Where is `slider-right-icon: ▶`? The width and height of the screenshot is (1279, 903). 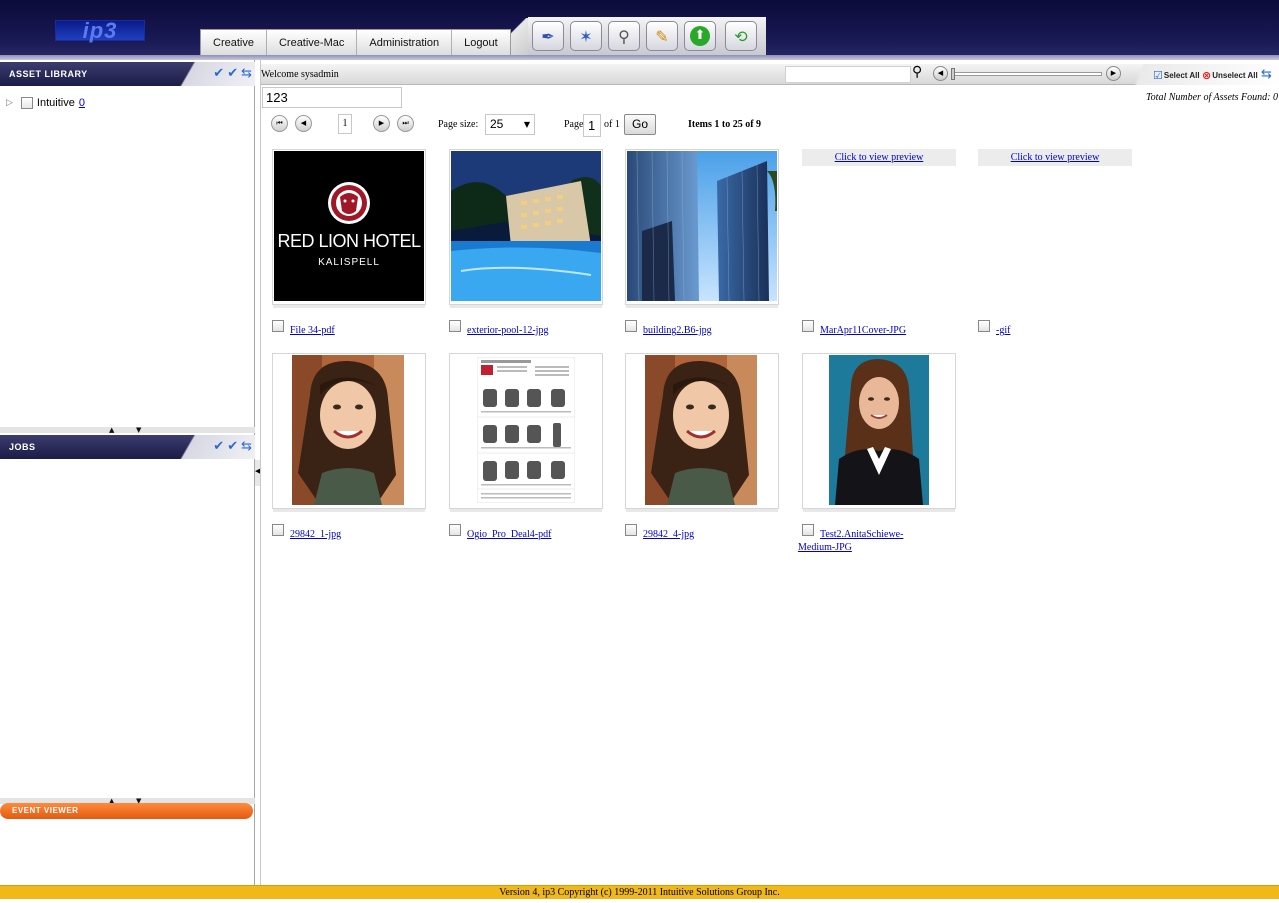
slider-right-icon: ▶ is located at coordinates (1113, 73).